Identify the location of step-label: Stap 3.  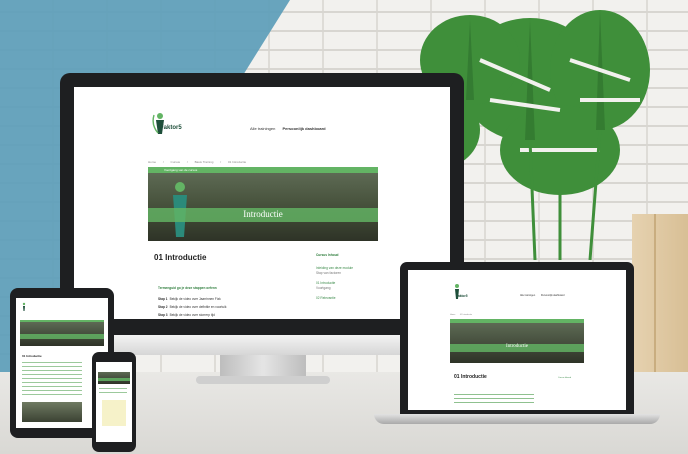
(163, 315).